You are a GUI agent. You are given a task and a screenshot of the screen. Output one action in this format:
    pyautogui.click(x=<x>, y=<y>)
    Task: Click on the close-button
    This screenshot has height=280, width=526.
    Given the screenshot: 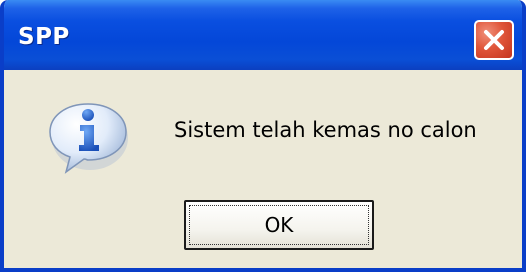 What is the action you would take?
    pyautogui.click(x=494, y=40)
    